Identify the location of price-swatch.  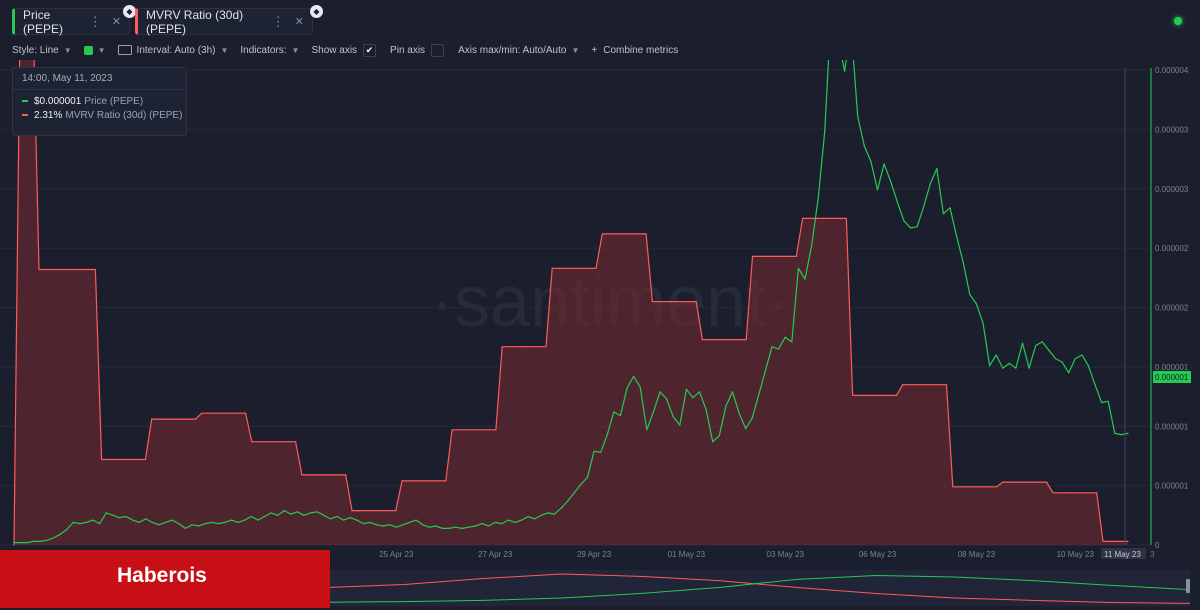
(25, 101).